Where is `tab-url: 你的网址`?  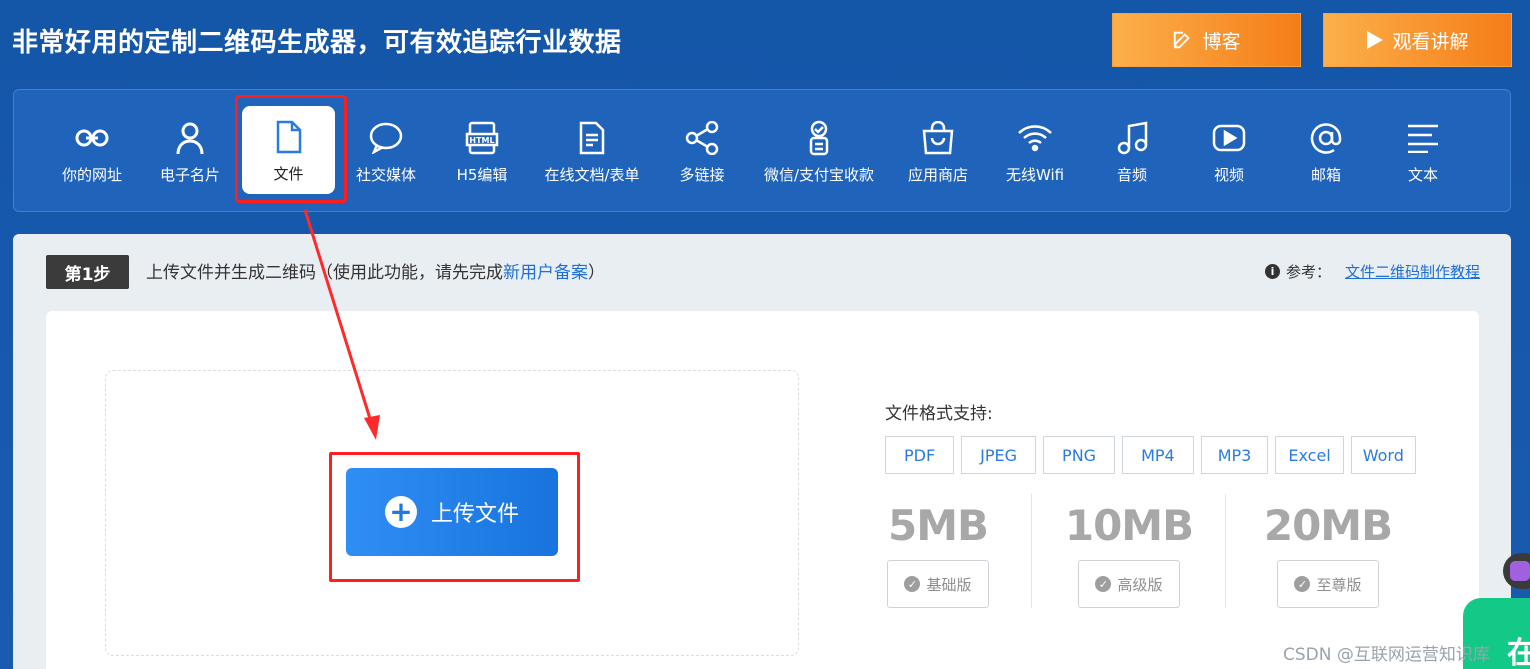 tab-url: 你的网址 is located at coordinates (92, 151).